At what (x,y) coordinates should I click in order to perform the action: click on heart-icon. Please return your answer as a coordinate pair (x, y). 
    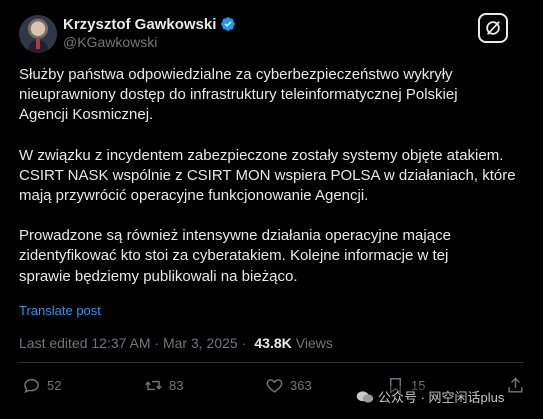
    Looking at the image, I should click on (274, 386).